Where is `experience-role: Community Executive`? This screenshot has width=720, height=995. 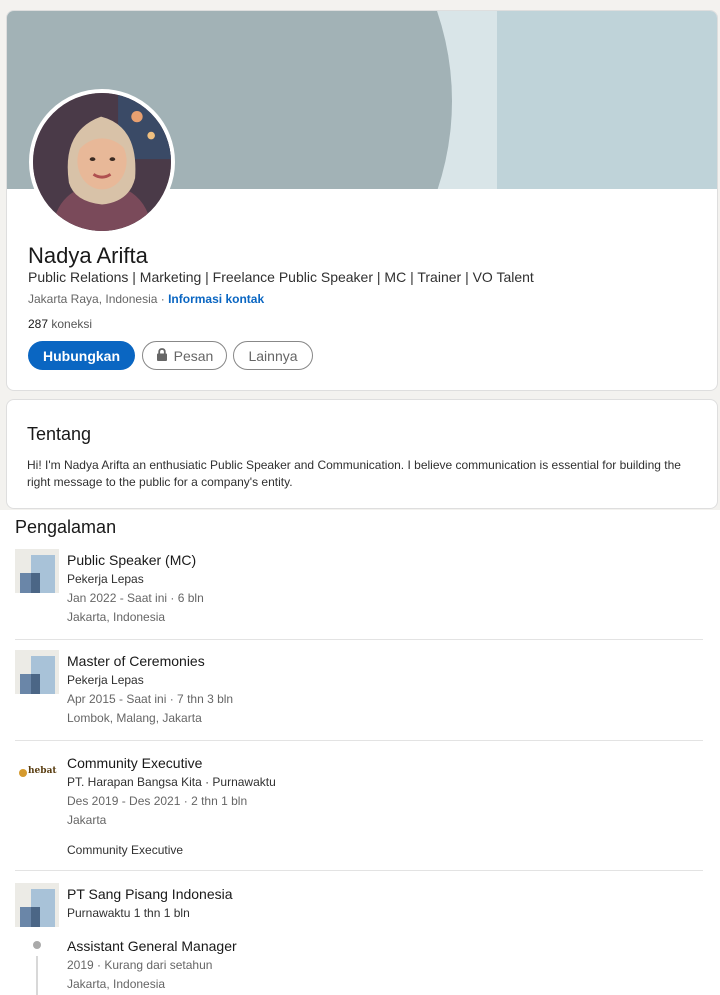 experience-role: Community Executive is located at coordinates (135, 763).